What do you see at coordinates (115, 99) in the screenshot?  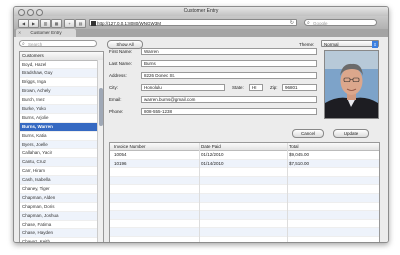 I see `email-label: Email:` at bounding box center [115, 99].